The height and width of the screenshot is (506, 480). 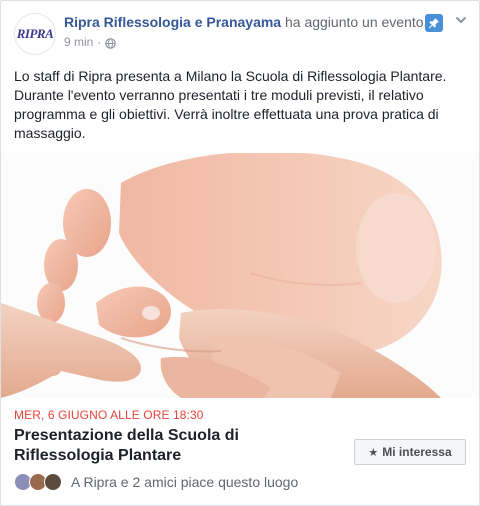 I want to click on page-avatar: RIPRA, so click(x=35, y=34).